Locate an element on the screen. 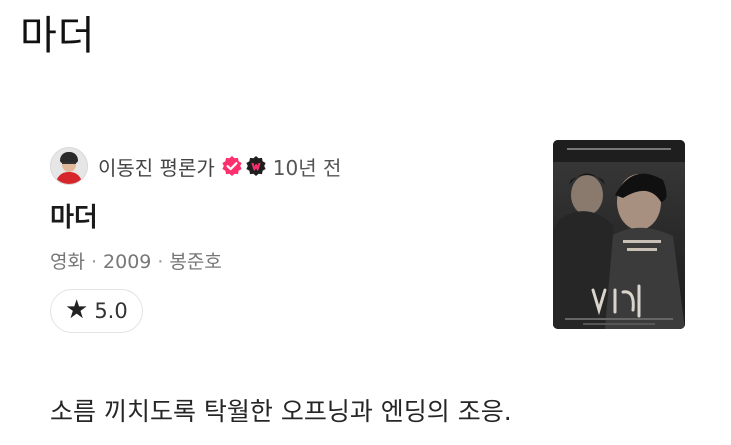  author-row: 이동진 평론가 10년 전 is located at coordinates (195, 166).